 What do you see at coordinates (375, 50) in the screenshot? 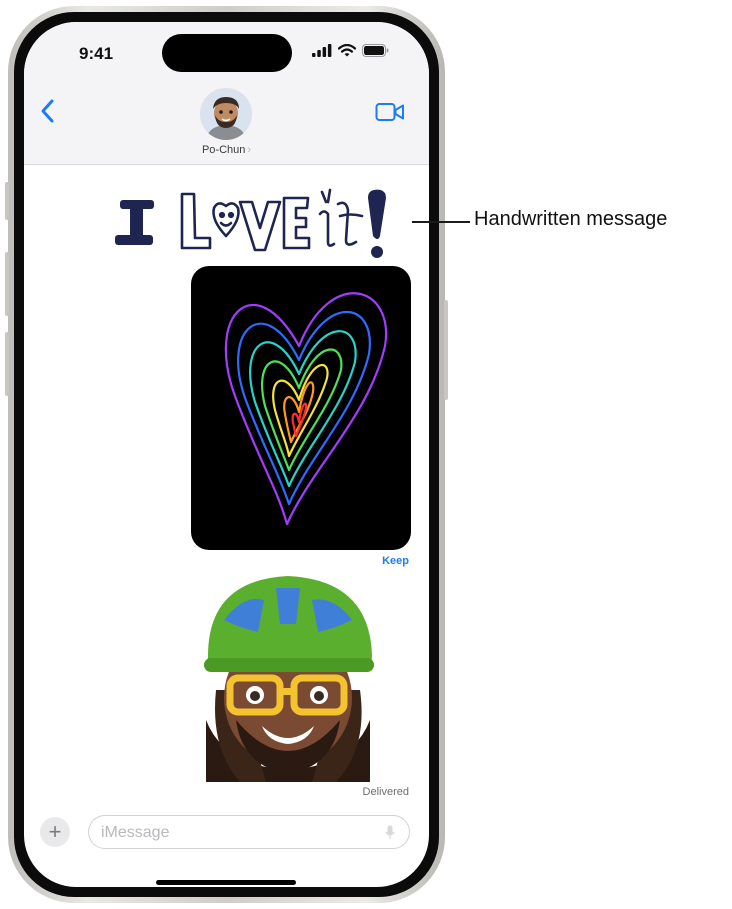
I see `battery-icon` at bounding box center [375, 50].